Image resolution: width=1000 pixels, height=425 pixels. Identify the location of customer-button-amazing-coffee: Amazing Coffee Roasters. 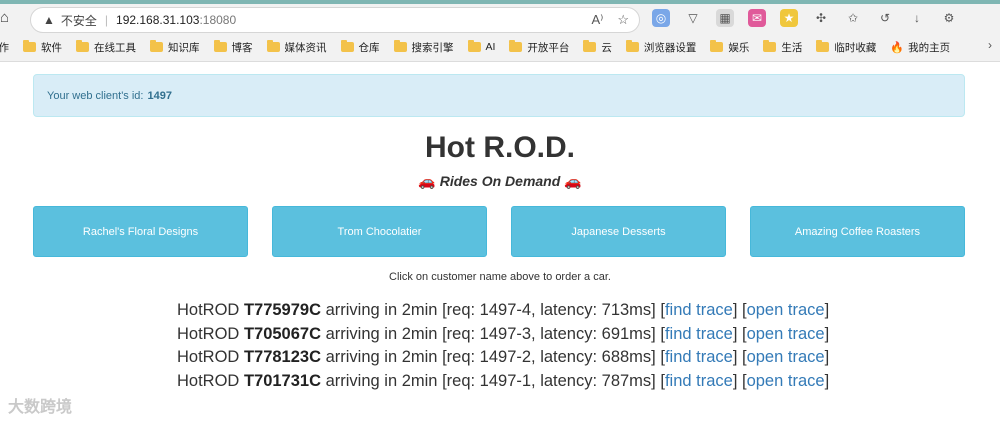
(857, 231).